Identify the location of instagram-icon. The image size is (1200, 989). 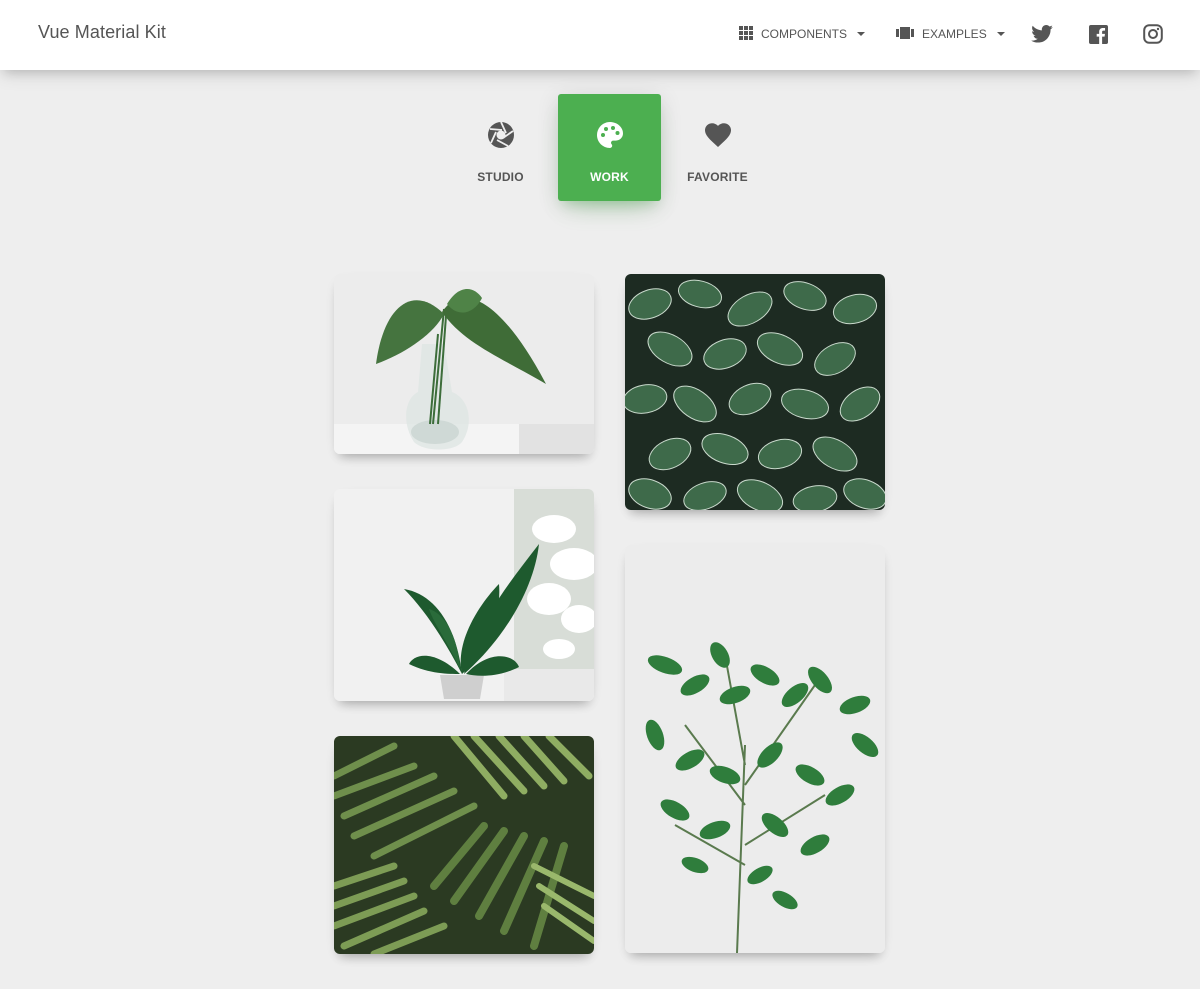
(1153, 34).